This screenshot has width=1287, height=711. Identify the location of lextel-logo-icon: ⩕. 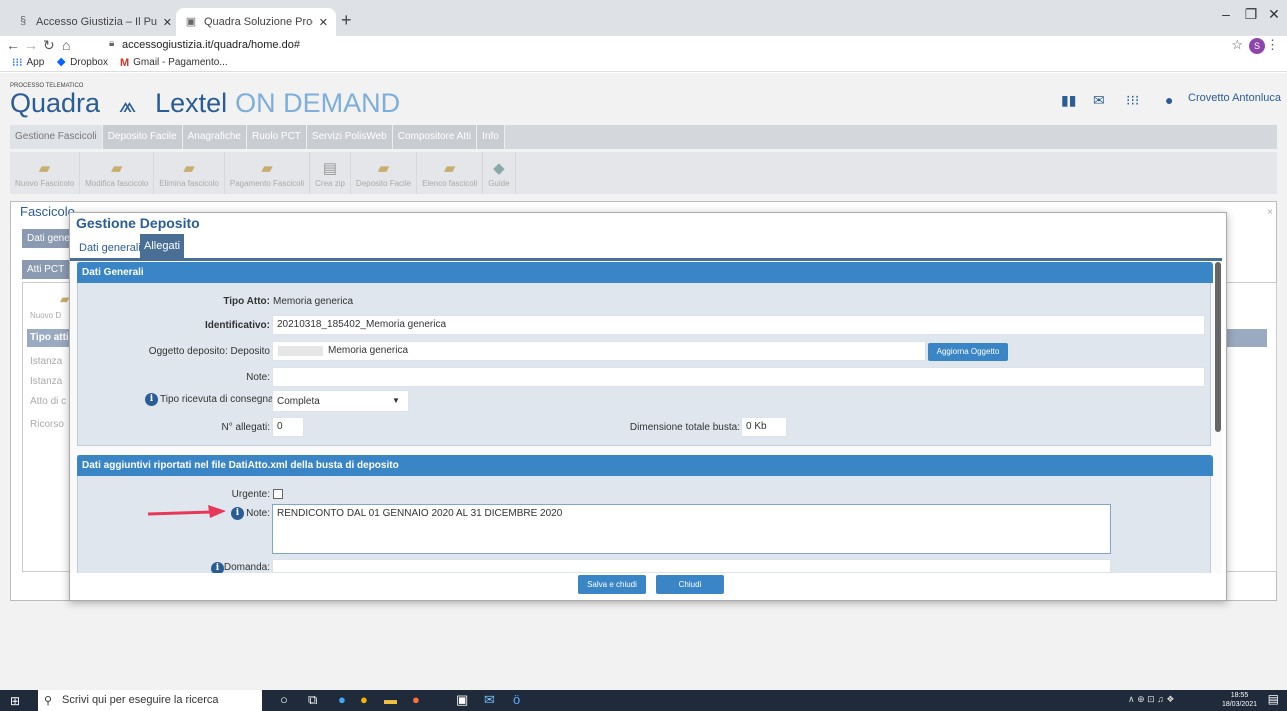
(127, 104).